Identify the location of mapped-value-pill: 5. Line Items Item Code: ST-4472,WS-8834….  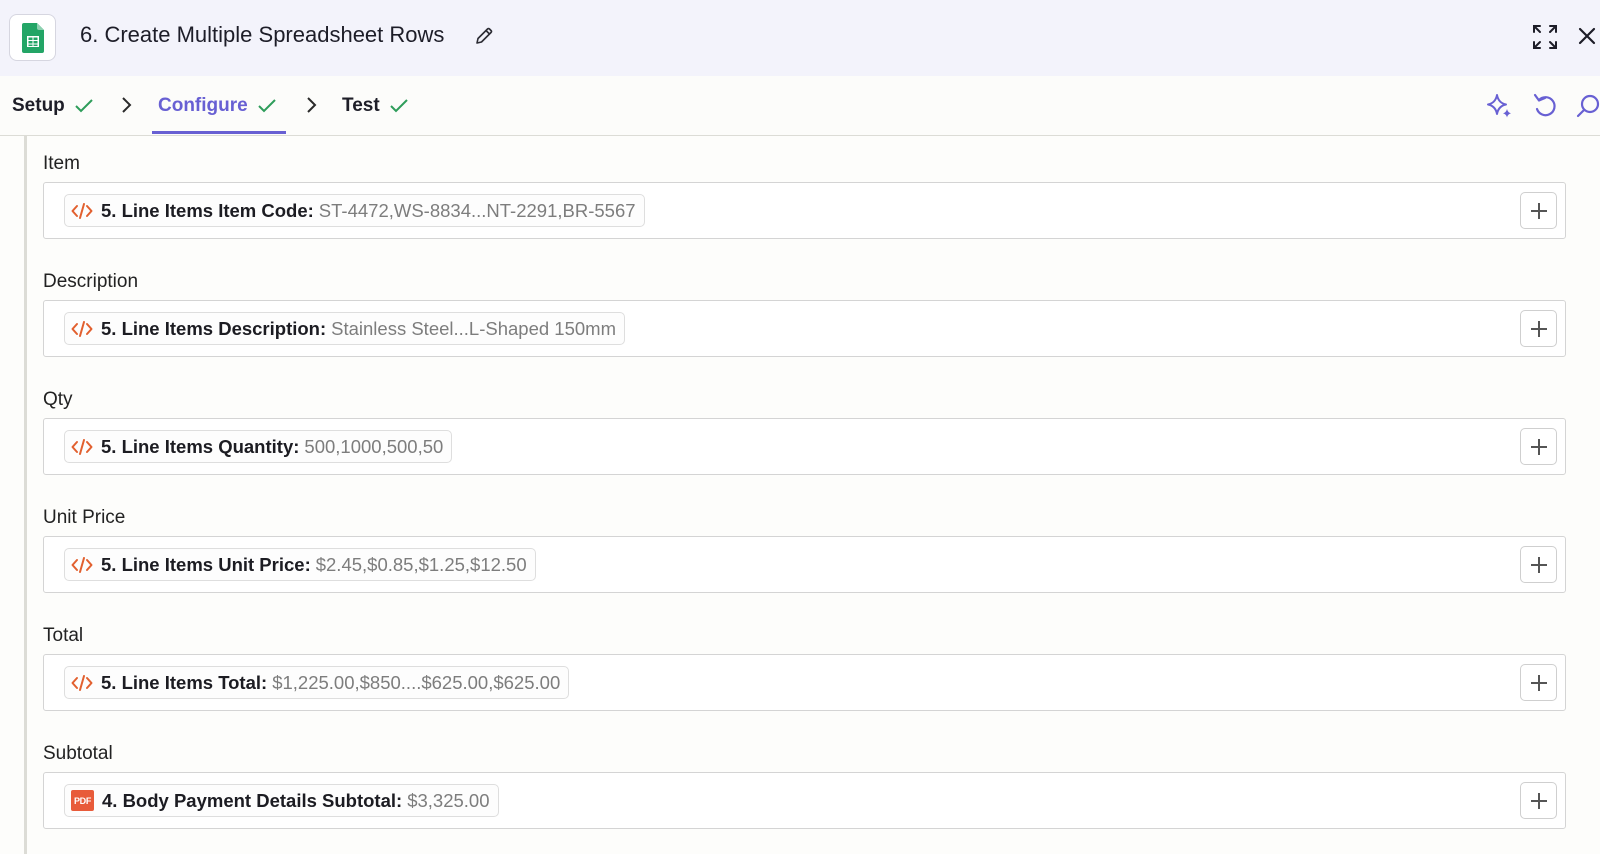
(354, 210).